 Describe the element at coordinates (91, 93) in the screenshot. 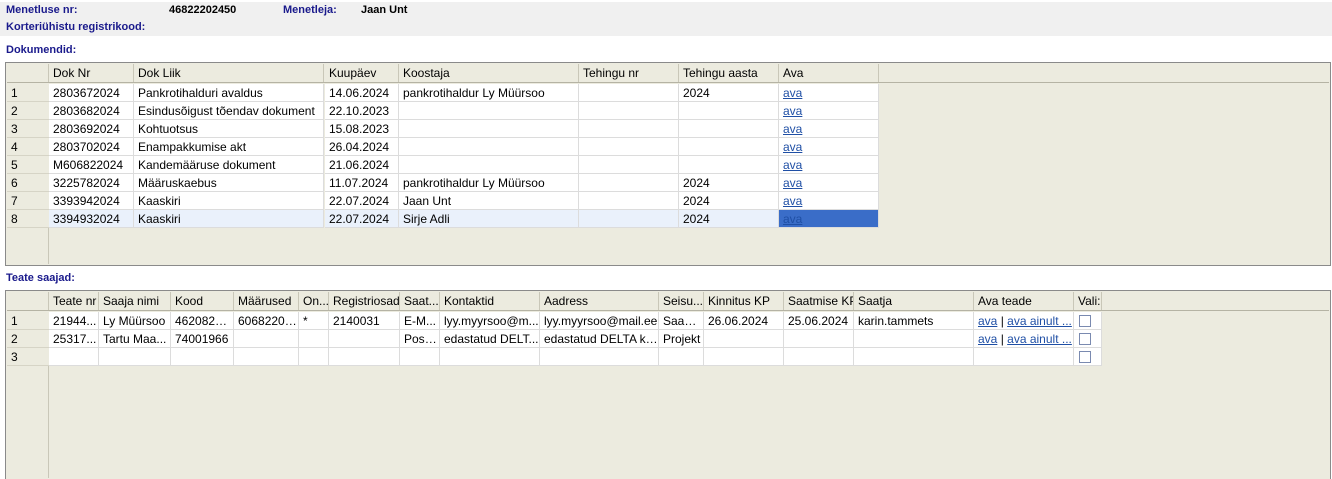

I see `cell-dok-nr: 2803672024` at that location.